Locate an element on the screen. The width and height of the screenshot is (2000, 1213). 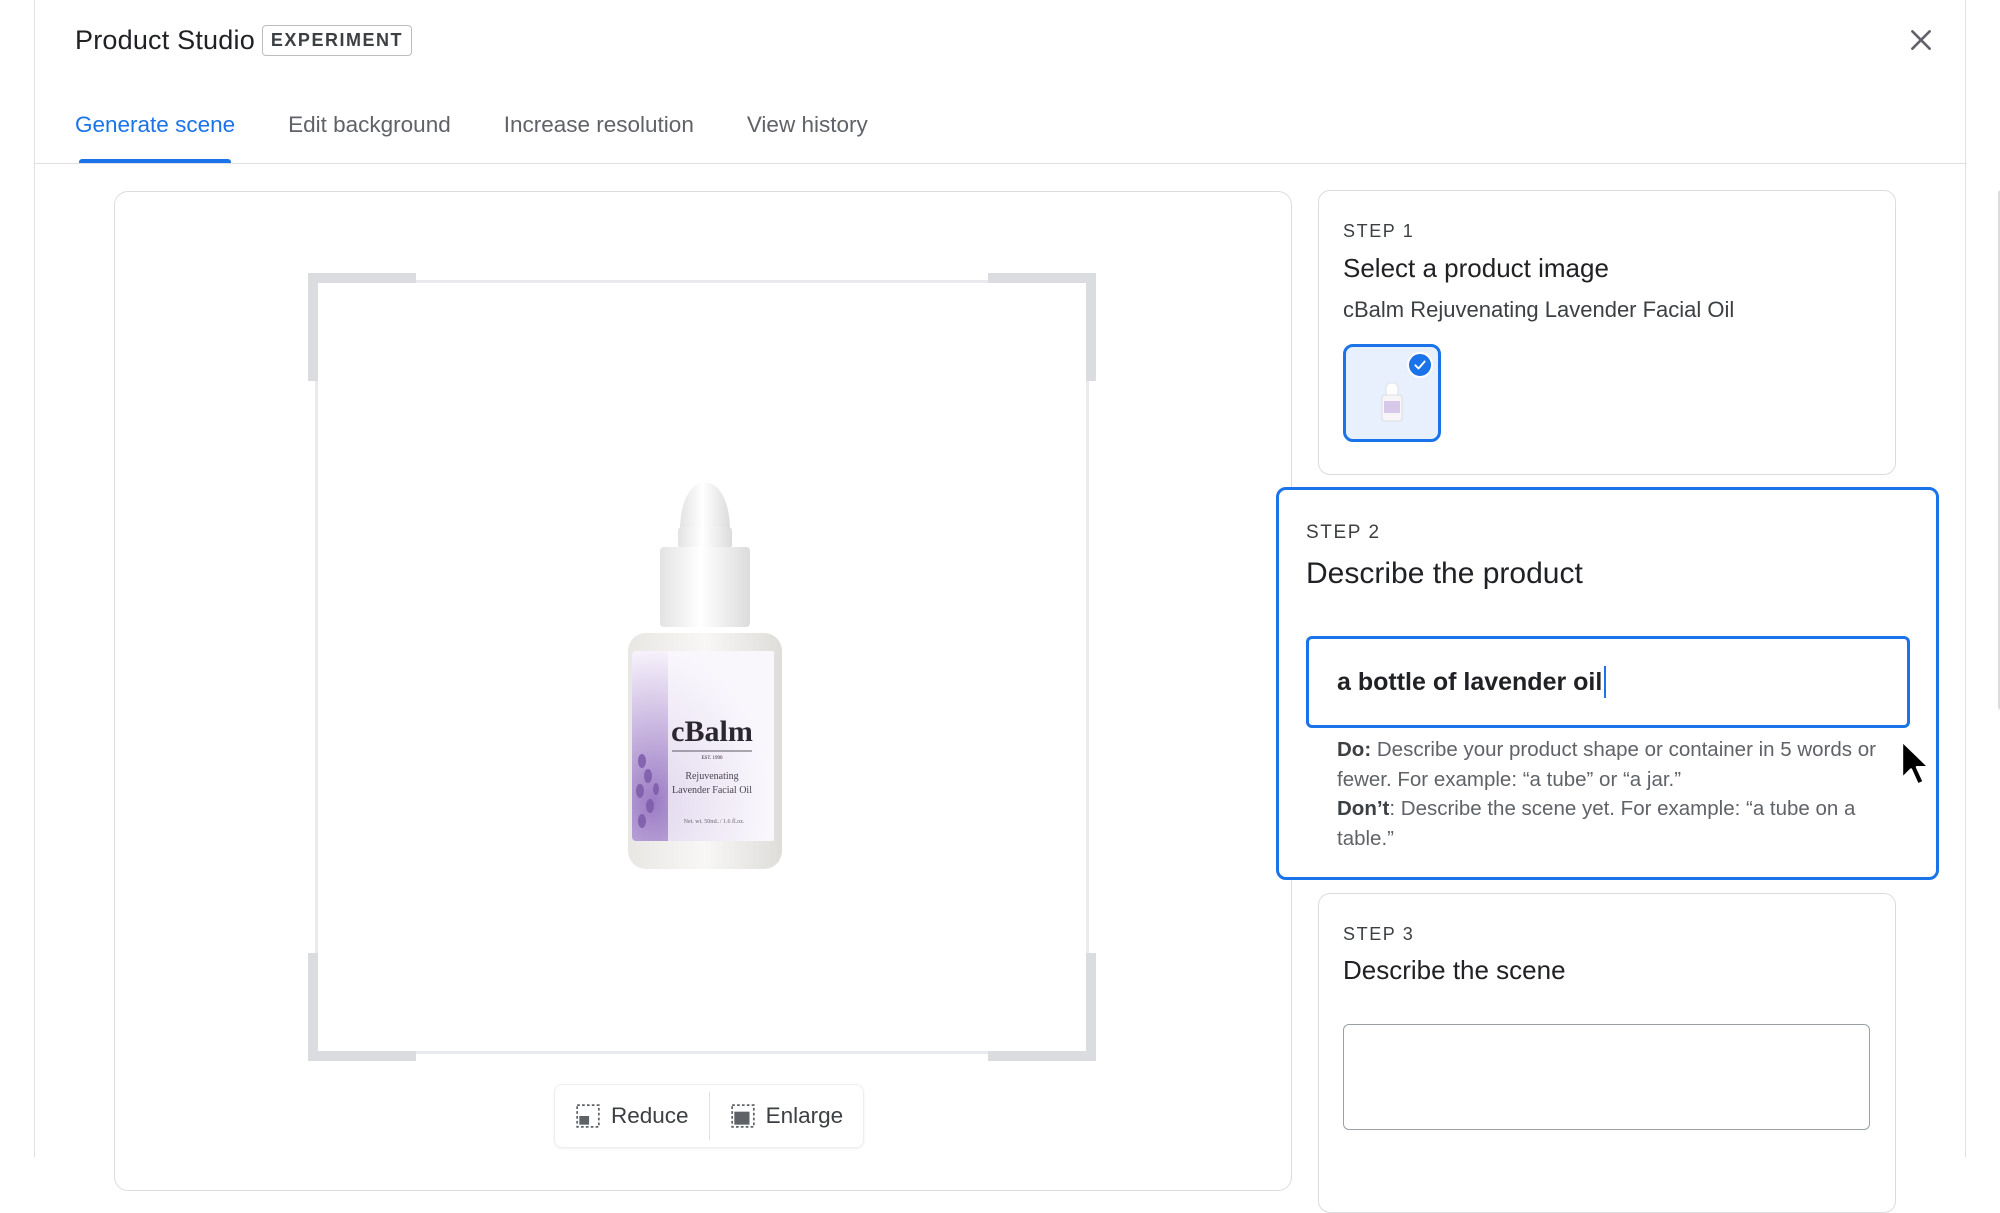
step-3-card: STEP 3 Describe the scene is located at coordinates (1607, 1053).